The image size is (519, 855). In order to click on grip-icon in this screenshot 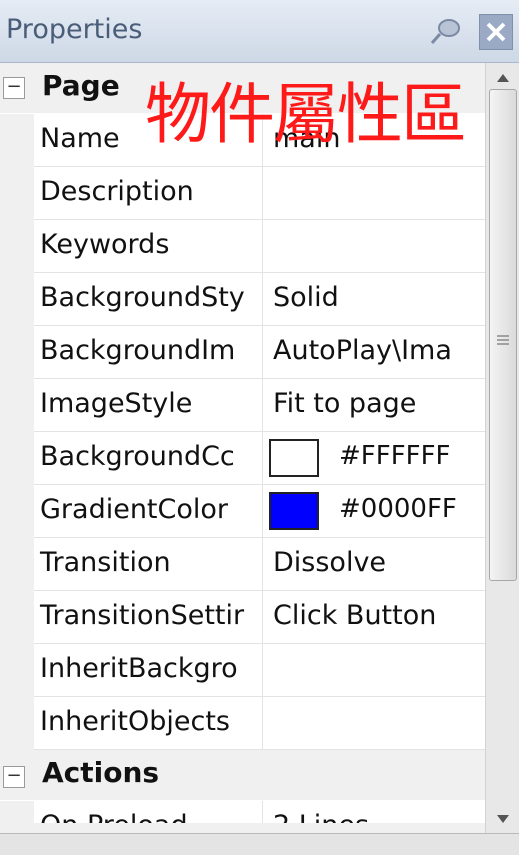, I will do `click(503, 340)`.